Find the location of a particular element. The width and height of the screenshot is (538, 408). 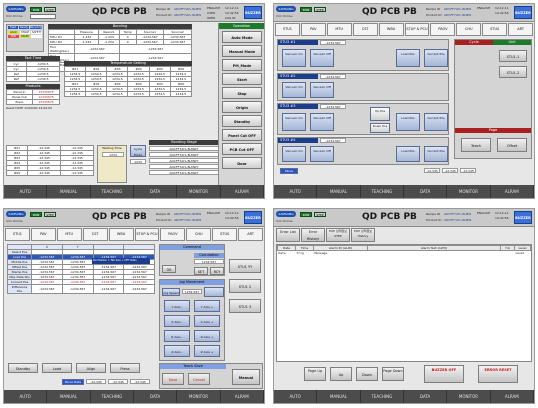

stop-button: Stop is located at coordinates (242, 93).